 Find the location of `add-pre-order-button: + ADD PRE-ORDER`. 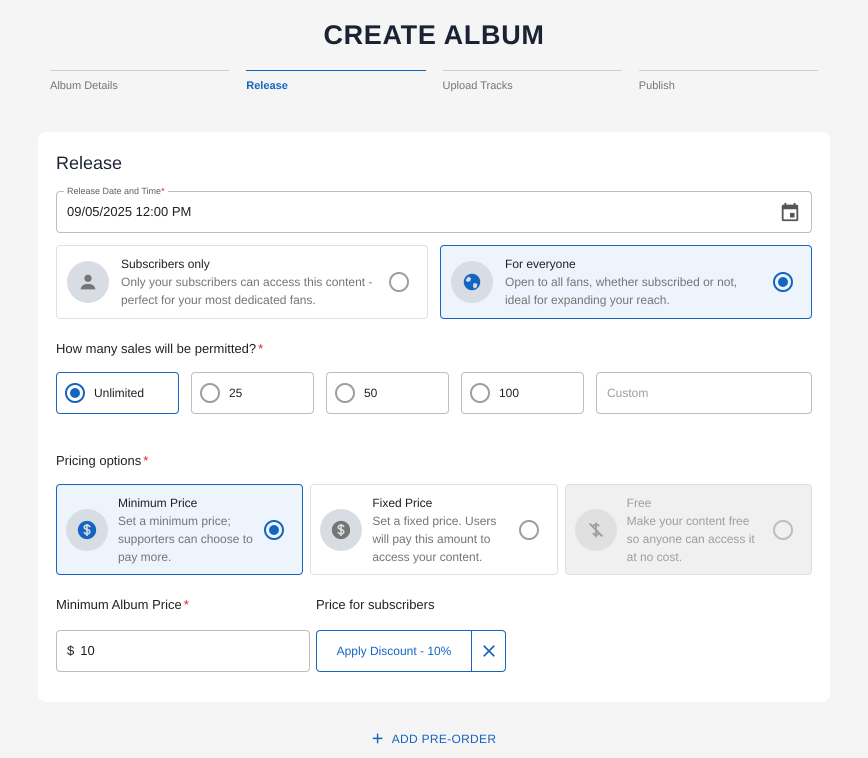

add-pre-order-button: + ADD PRE-ORDER is located at coordinates (434, 738).